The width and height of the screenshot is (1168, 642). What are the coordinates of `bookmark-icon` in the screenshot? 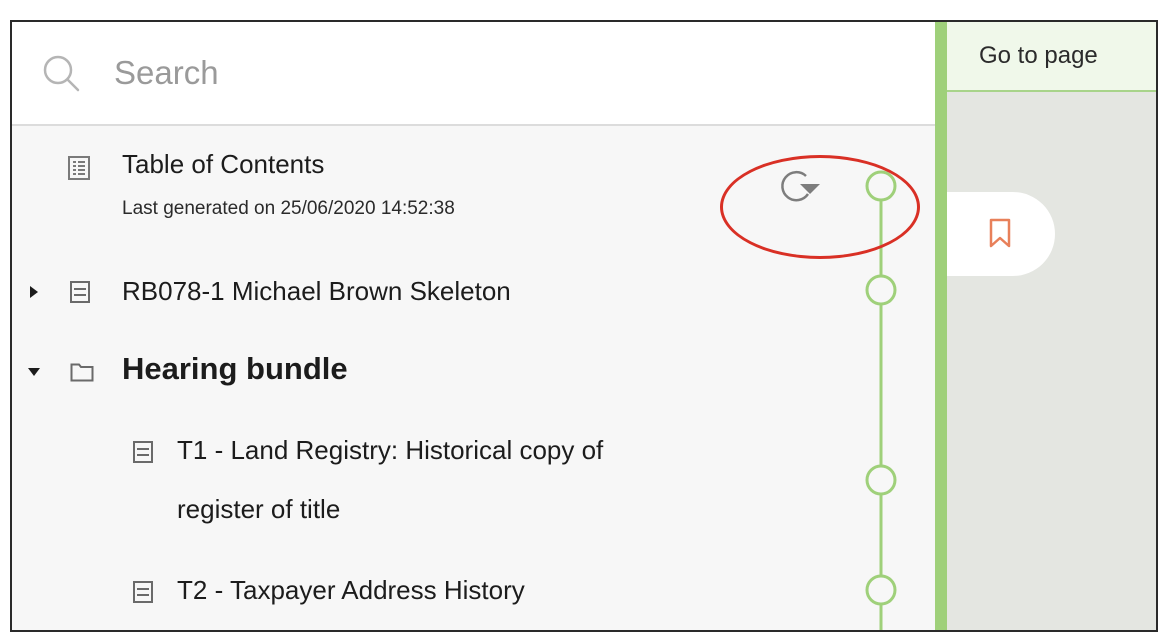 It's located at (1000, 233).